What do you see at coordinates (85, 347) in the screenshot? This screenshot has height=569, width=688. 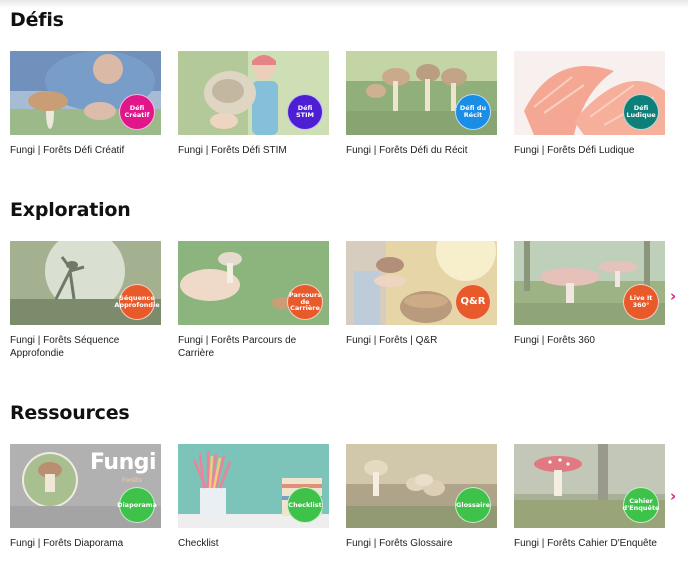 I see `card-caption: Fungi | Forêts Séquence Approfondie` at bounding box center [85, 347].